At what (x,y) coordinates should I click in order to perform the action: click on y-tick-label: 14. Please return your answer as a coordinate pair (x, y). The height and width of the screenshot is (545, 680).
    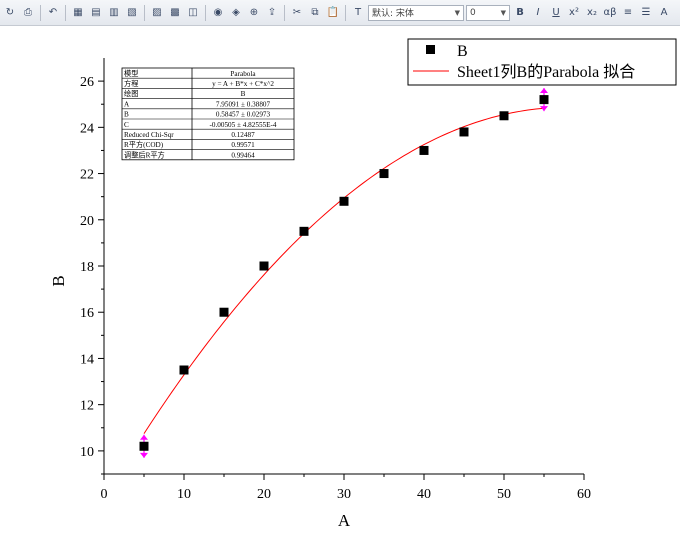
    Looking at the image, I should click on (87, 359).